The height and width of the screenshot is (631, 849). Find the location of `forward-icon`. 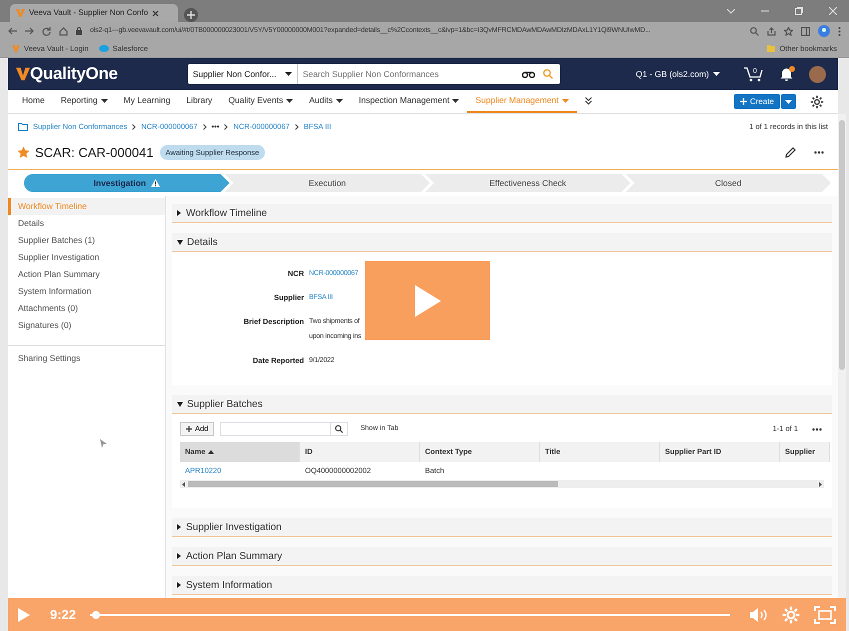

forward-icon is located at coordinates (29, 31).